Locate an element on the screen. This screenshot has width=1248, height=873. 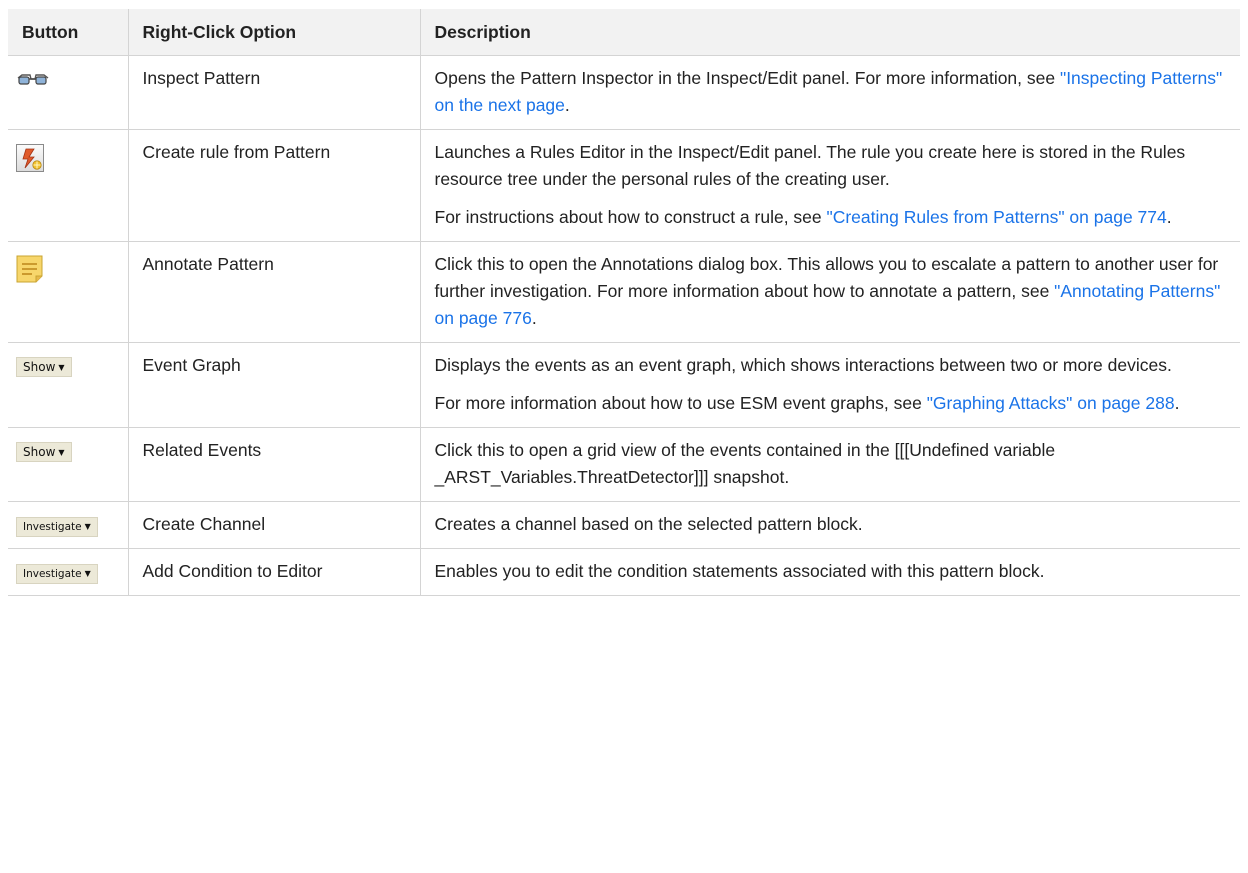
option-cell: Related Events is located at coordinates (274, 464).